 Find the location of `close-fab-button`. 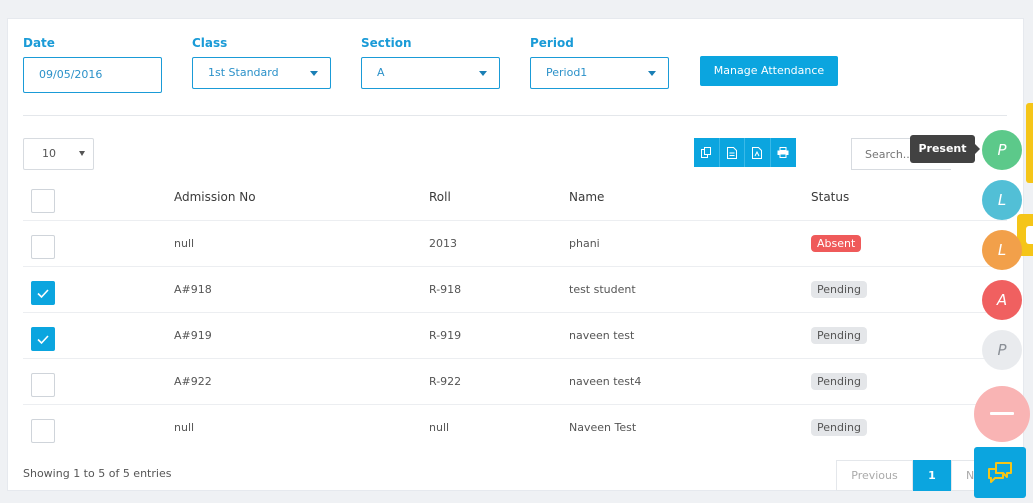

close-fab-button is located at coordinates (1002, 414).